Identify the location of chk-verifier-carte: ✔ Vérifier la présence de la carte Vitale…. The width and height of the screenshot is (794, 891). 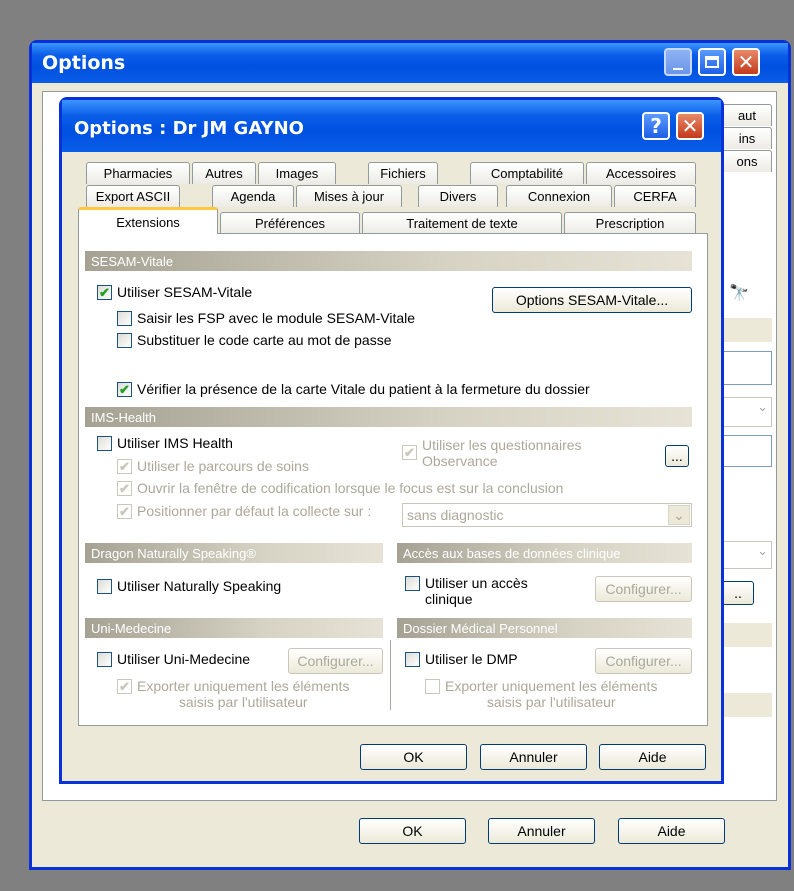
(353, 389).